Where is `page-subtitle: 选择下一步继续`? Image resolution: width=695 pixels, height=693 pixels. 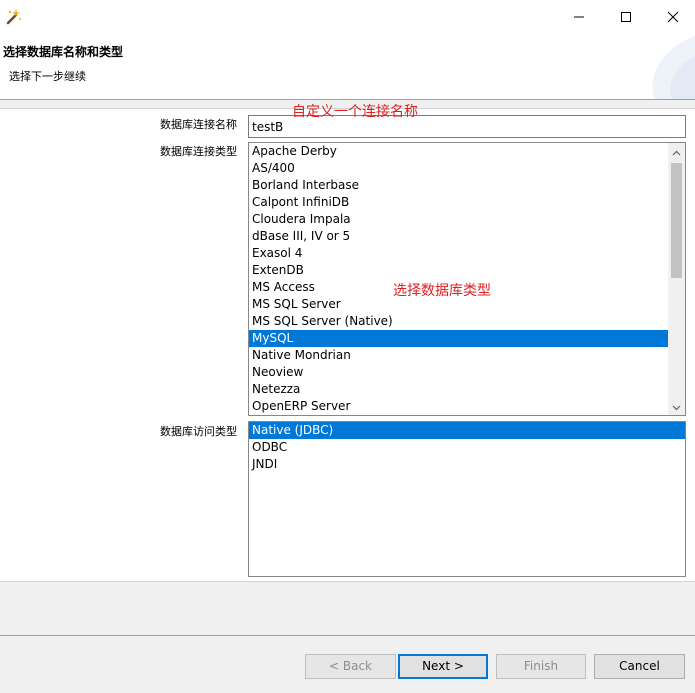
page-subtitle: 选择下一步继续 is located at coordinates (47, 76).